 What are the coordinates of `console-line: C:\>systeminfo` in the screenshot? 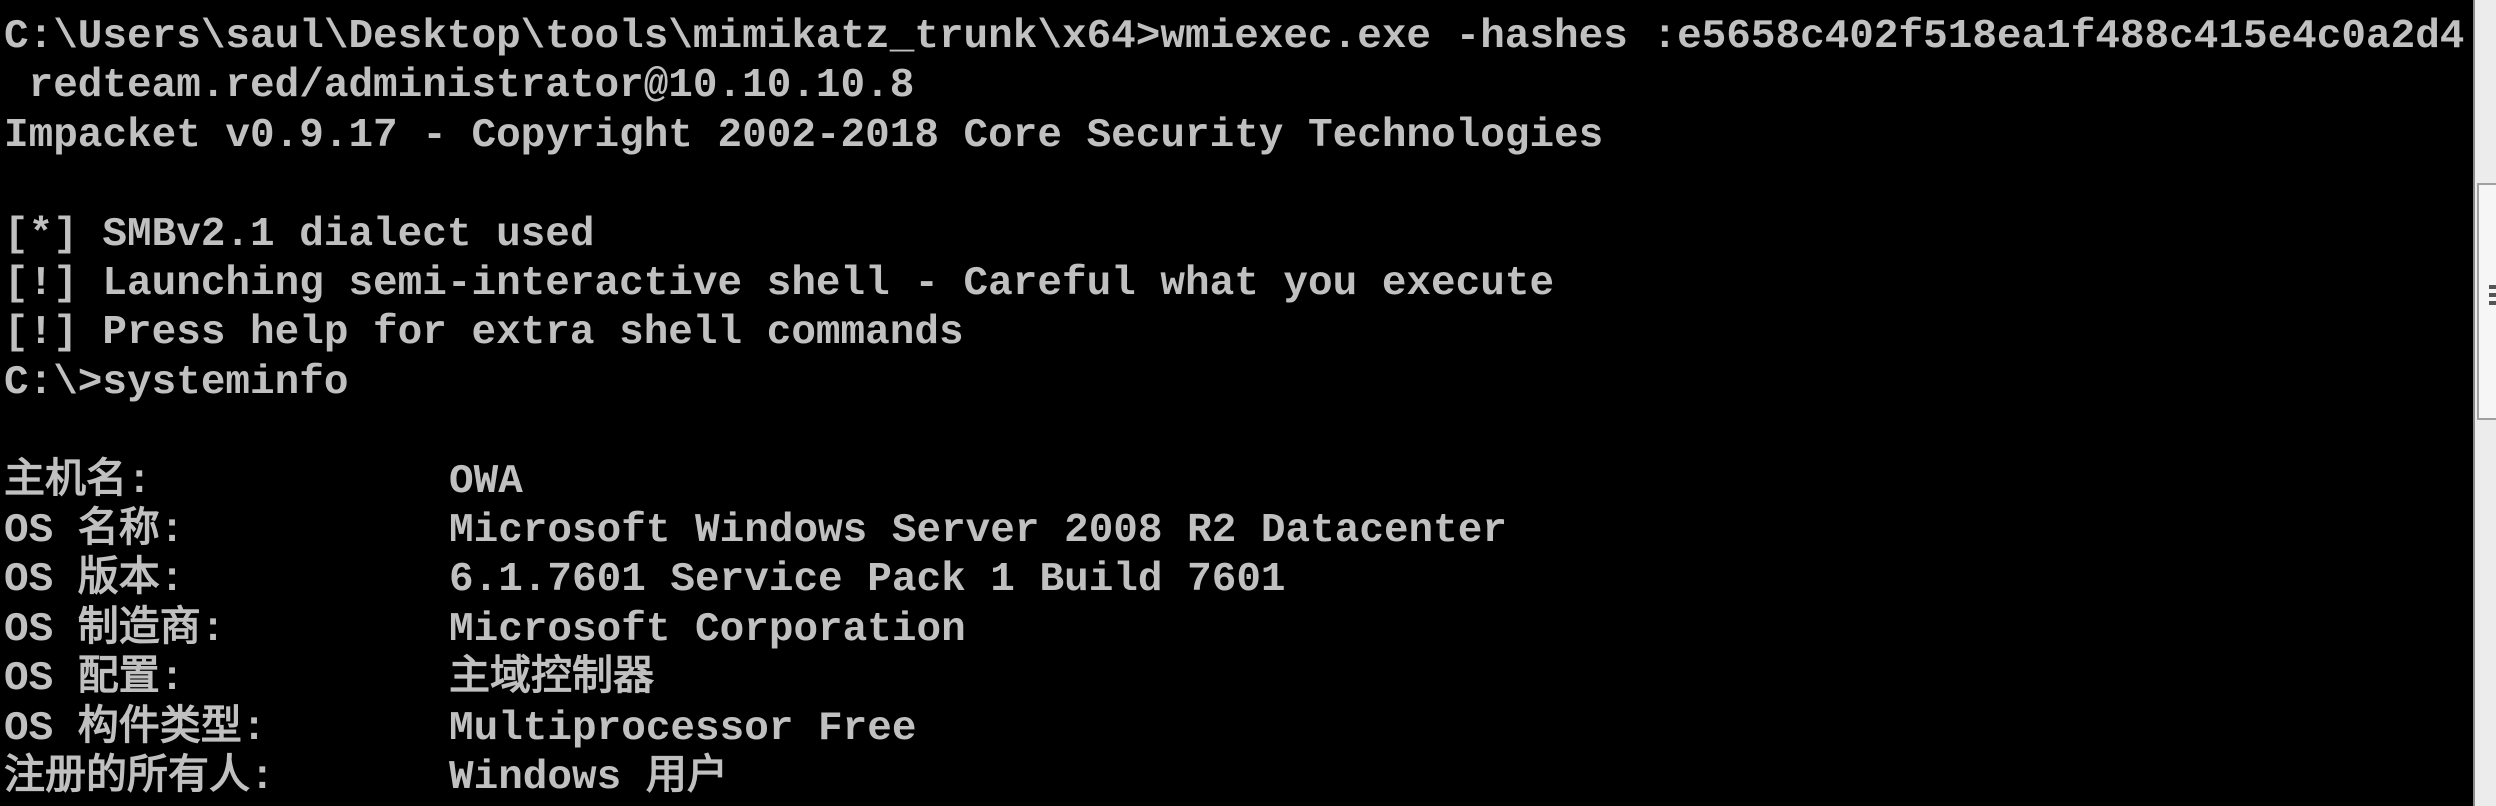 It's located at (176, 382).